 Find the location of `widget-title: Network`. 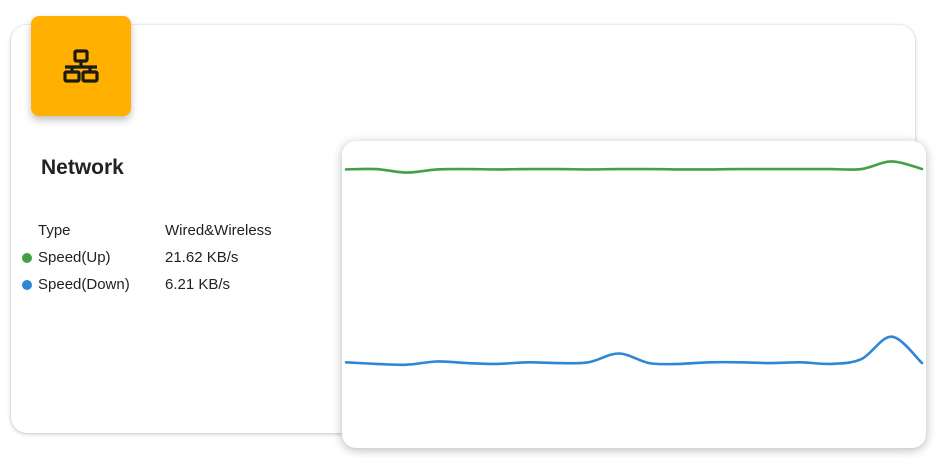

widget-title: Network is located at coordinates (82, 167).